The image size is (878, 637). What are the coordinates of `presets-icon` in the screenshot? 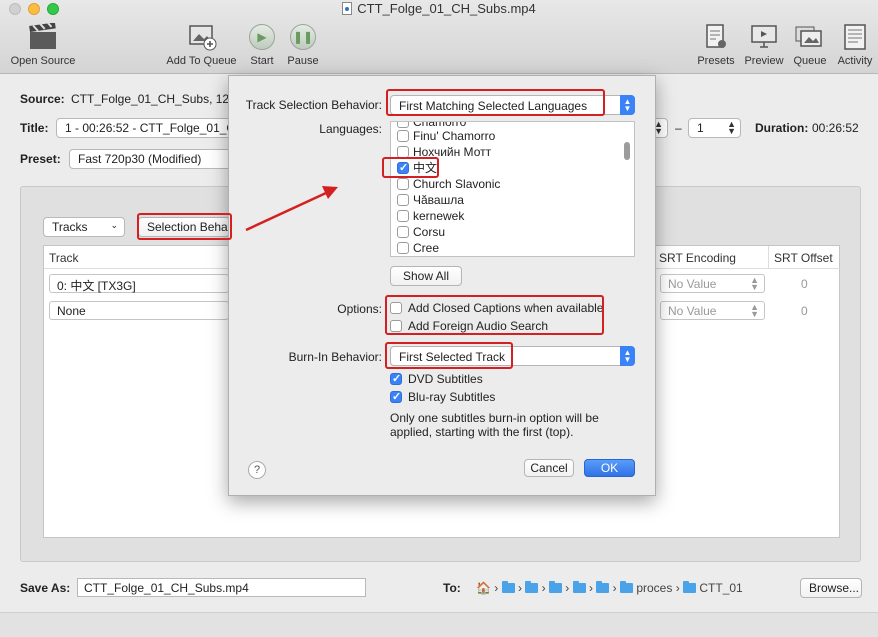 It's located at (716, 37).